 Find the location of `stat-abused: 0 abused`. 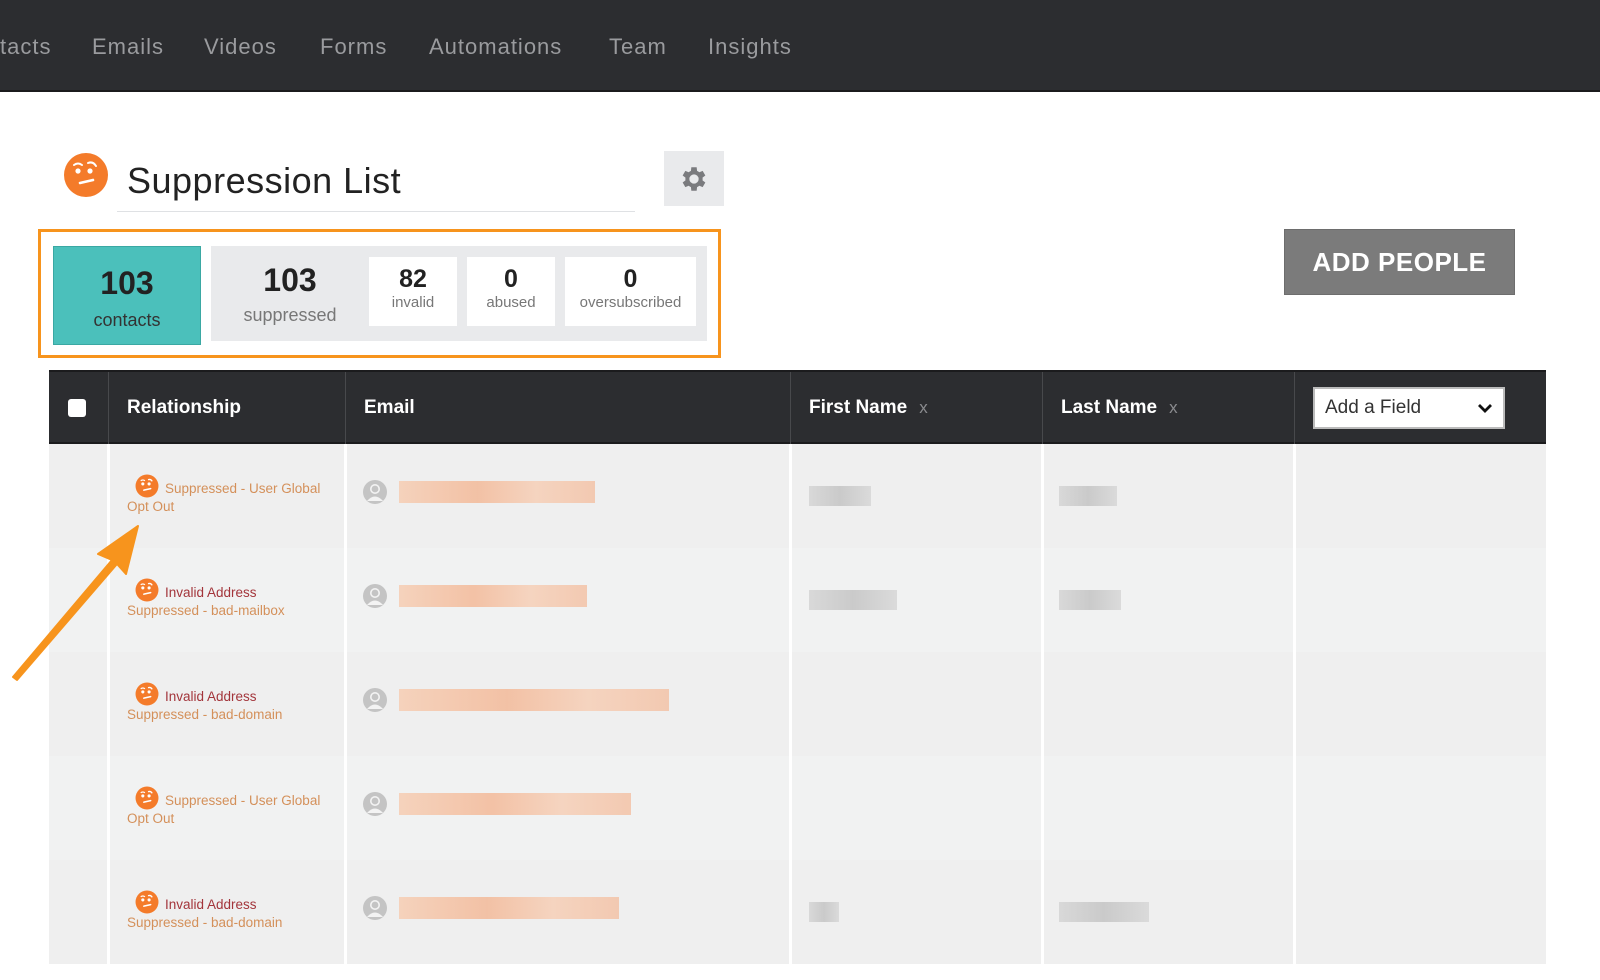

stat-abused: 0 abused is located at coordinates (511, 291).